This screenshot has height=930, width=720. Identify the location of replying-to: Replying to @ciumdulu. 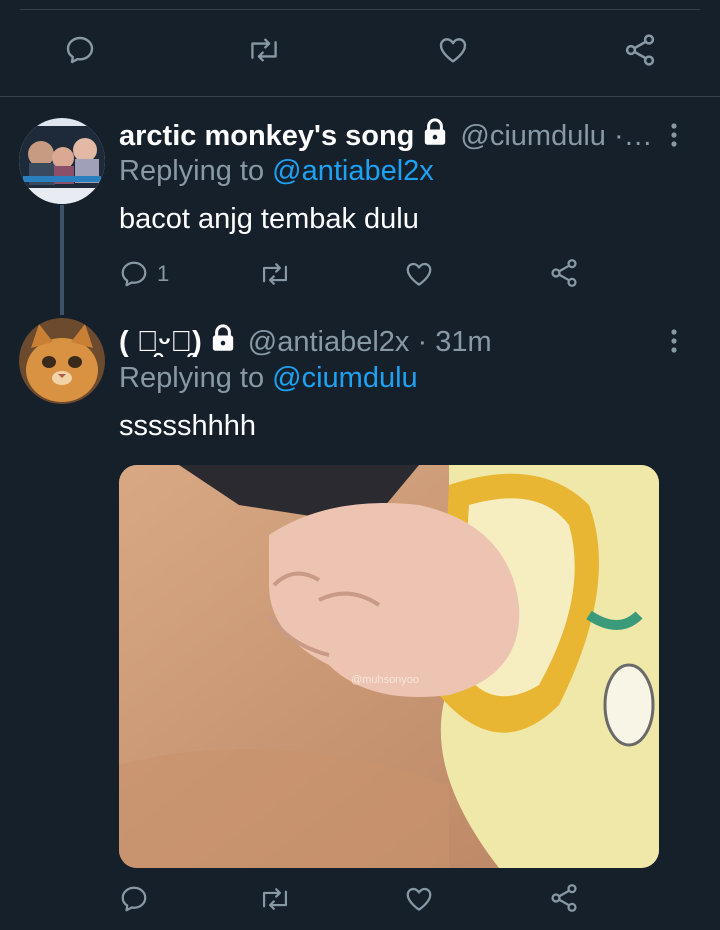
(268, 378).